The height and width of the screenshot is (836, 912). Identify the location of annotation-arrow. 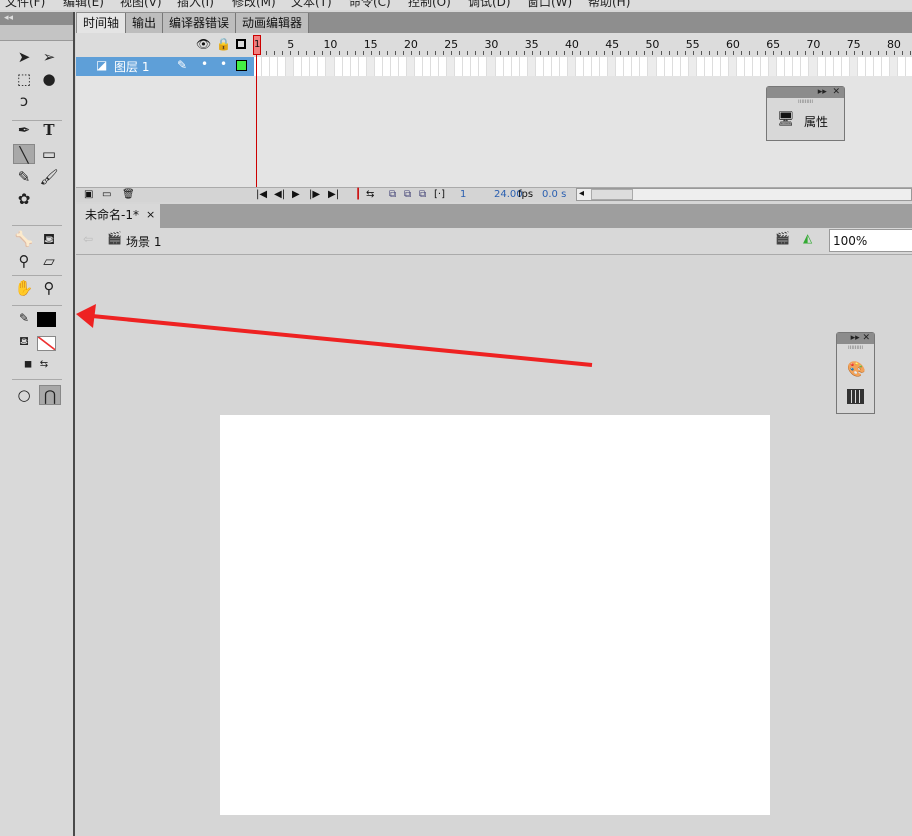
(334, 335).